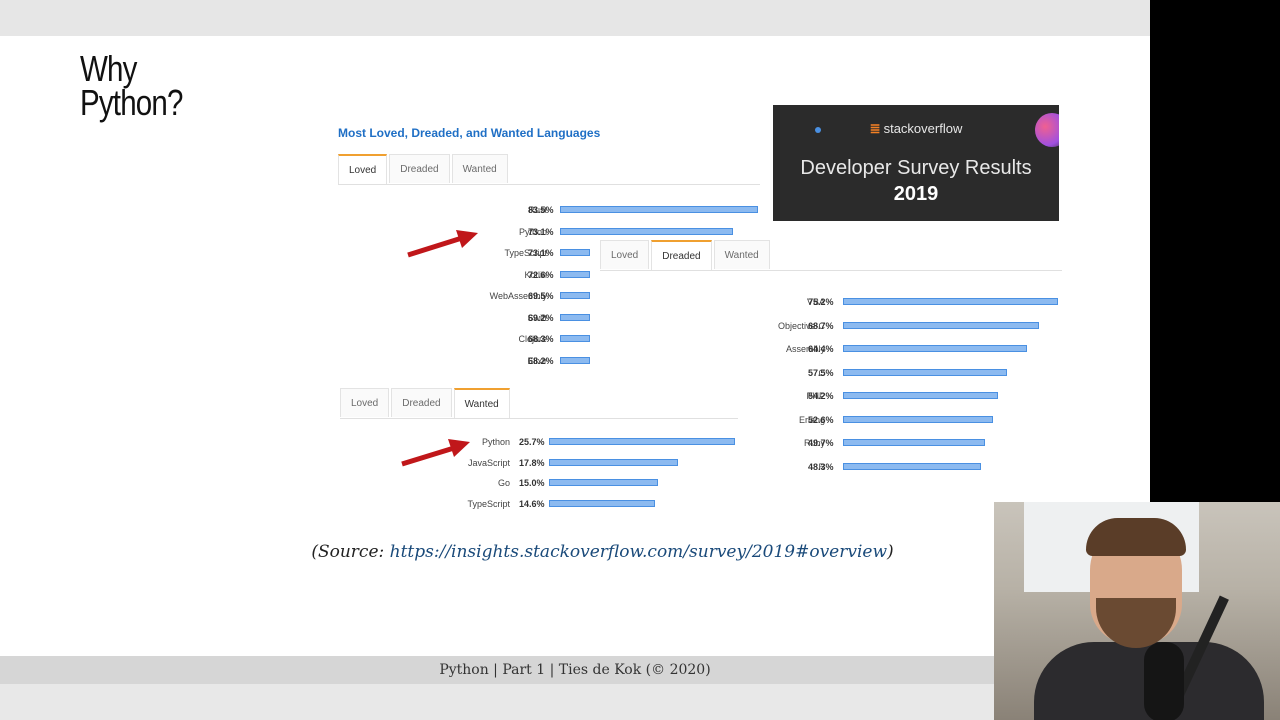 The height and width of the screenshot is (720, 1280). Describe the element at coordinates (503, 483) in the screenshot. I see `wanted-bar-label: Go` at that location.